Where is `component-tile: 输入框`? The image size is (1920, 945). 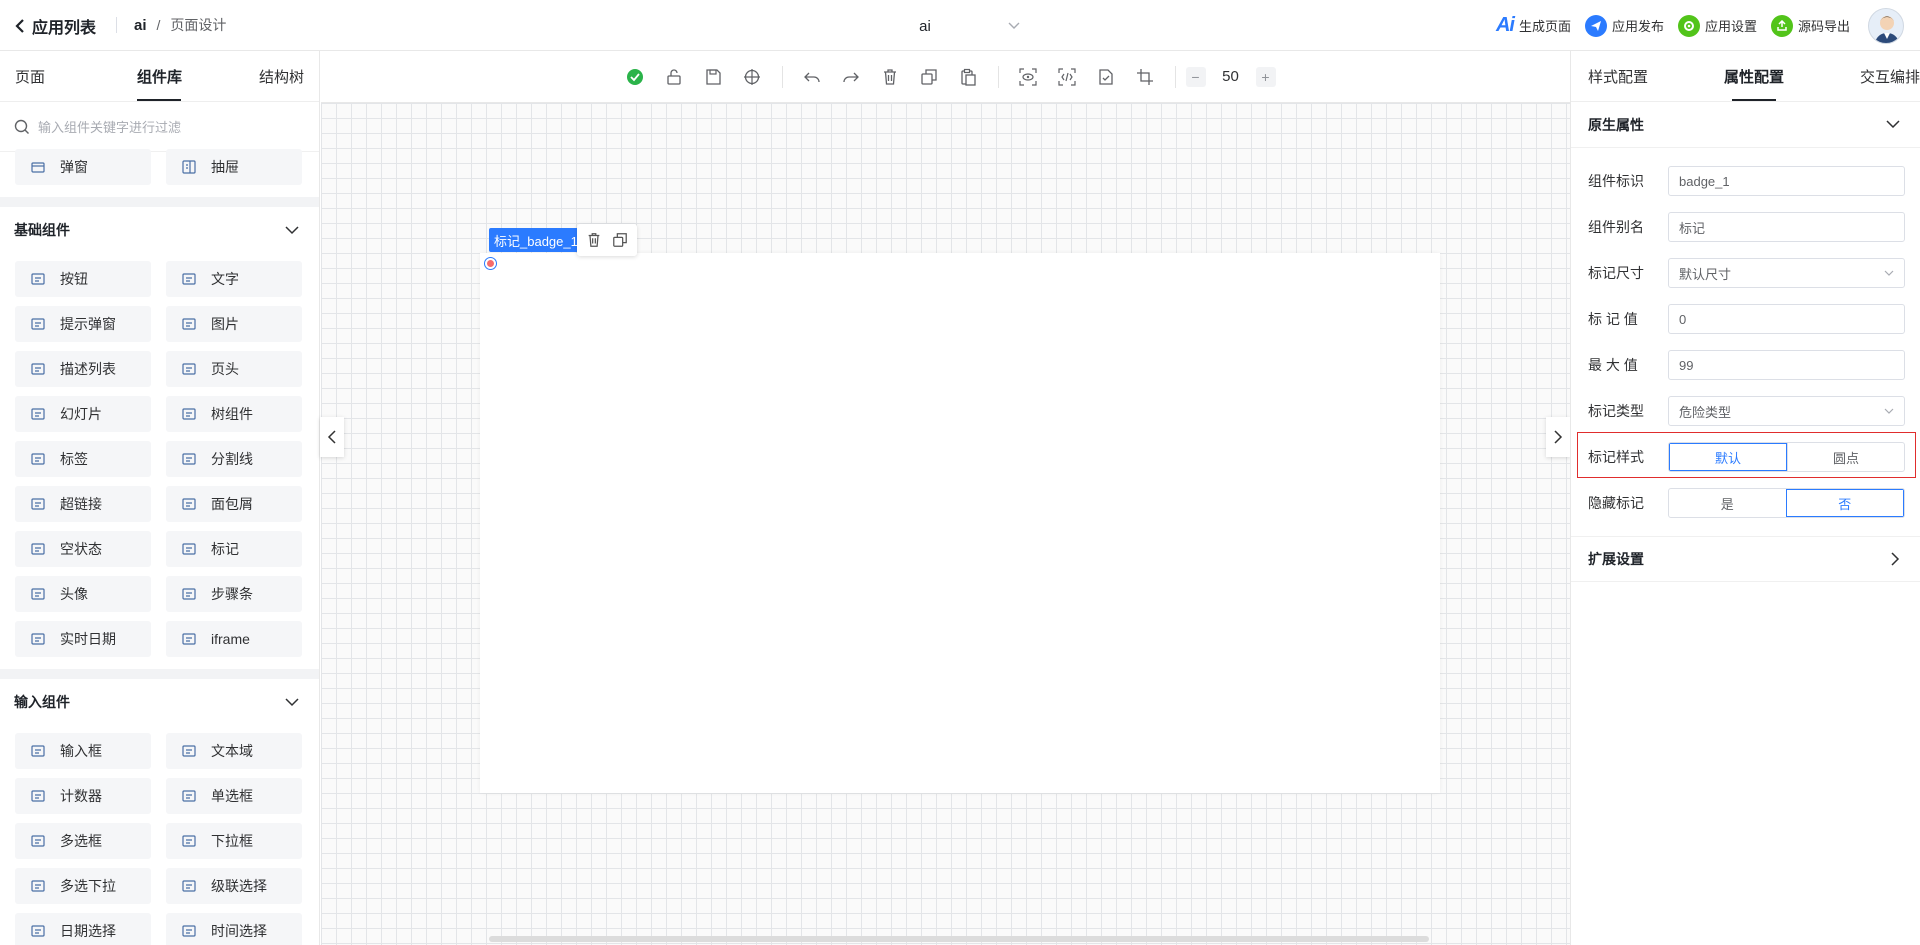 component-tile: 输入框 is located at coordinates (83, 751).